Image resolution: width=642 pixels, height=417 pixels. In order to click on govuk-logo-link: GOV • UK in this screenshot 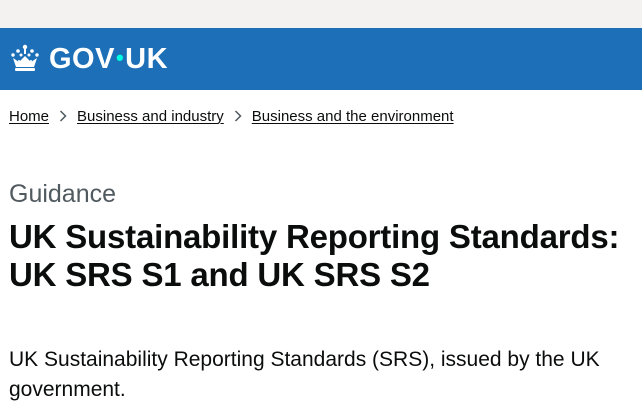, I will do `click(88, 59)`.